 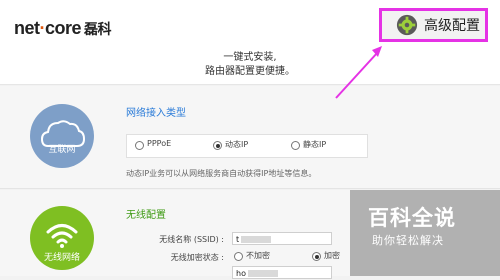 What do you see at coordinates (221, 173) in the screenshot?
I see `wan-hint: 动态IP业务可以从网络服务商自动获得IP地址等信息。` at bounding box center [221, 173].